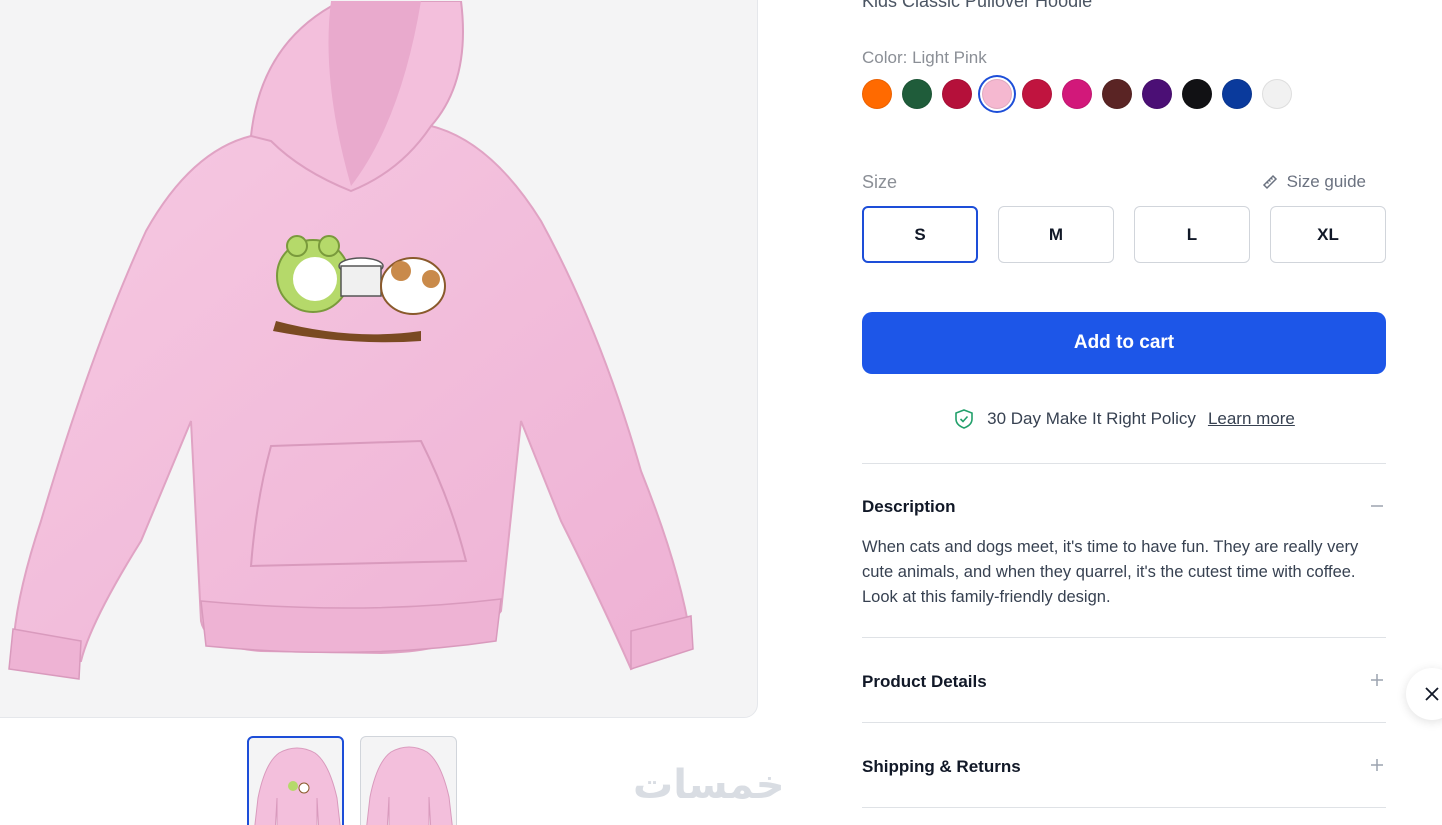  Describe the element at coordinates (909, 507) in the screenshot. I see `description-header: Description` at that location.